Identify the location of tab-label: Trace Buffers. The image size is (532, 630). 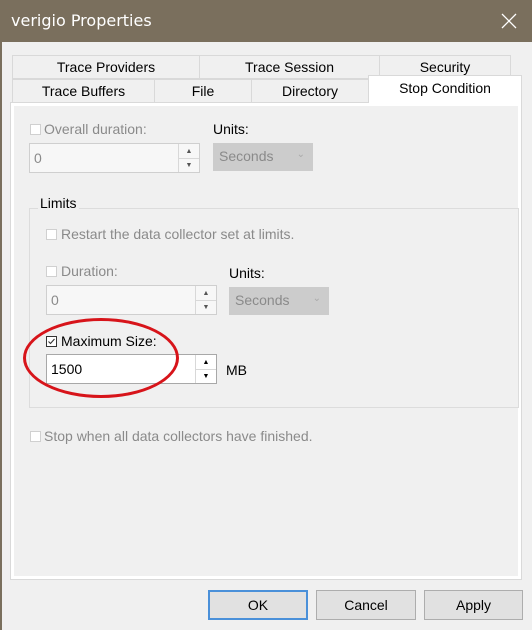
(83, 91).